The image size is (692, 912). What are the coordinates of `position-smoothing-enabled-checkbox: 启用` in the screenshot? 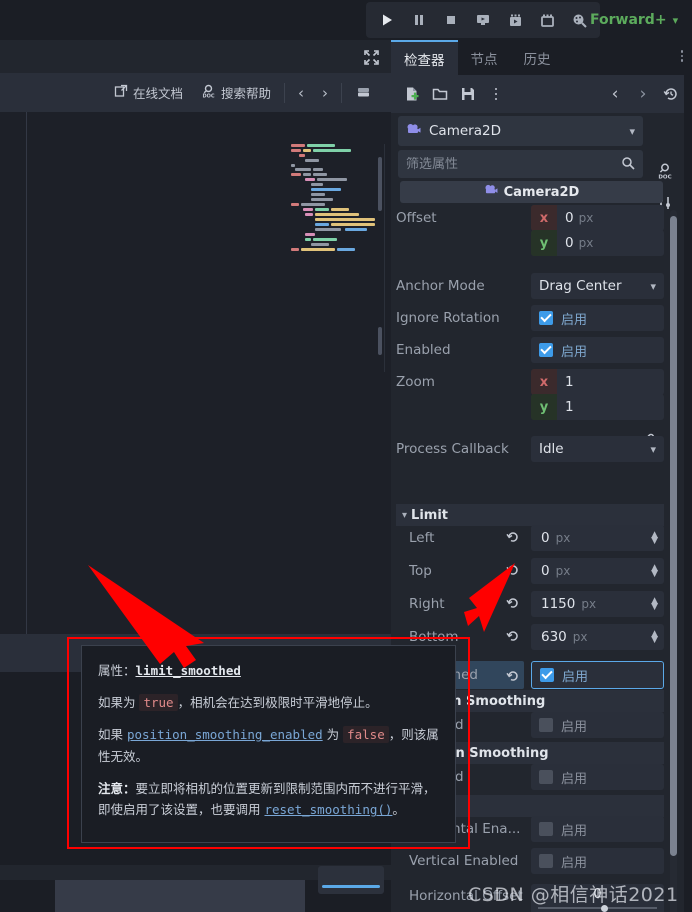 It's located at (597, 725).